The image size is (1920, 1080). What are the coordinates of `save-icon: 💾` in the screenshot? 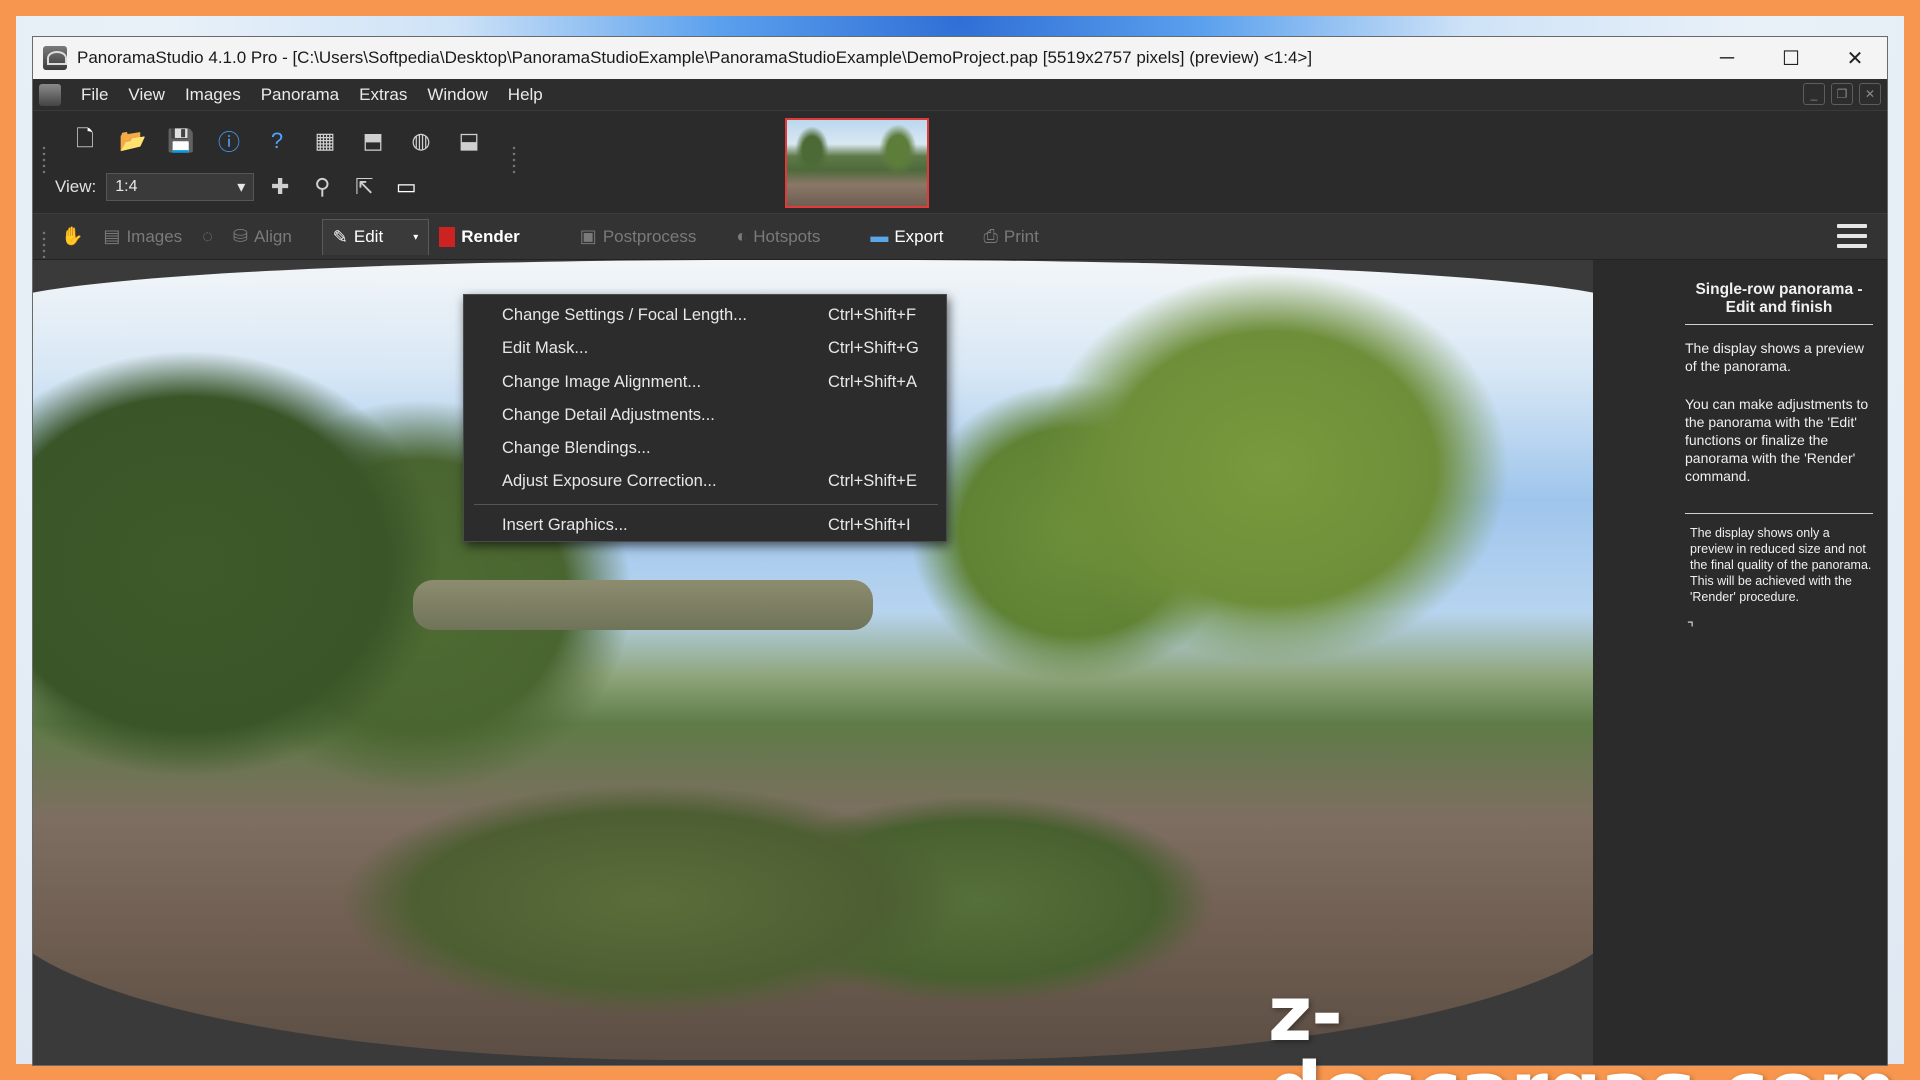 It's located at (181, 141).